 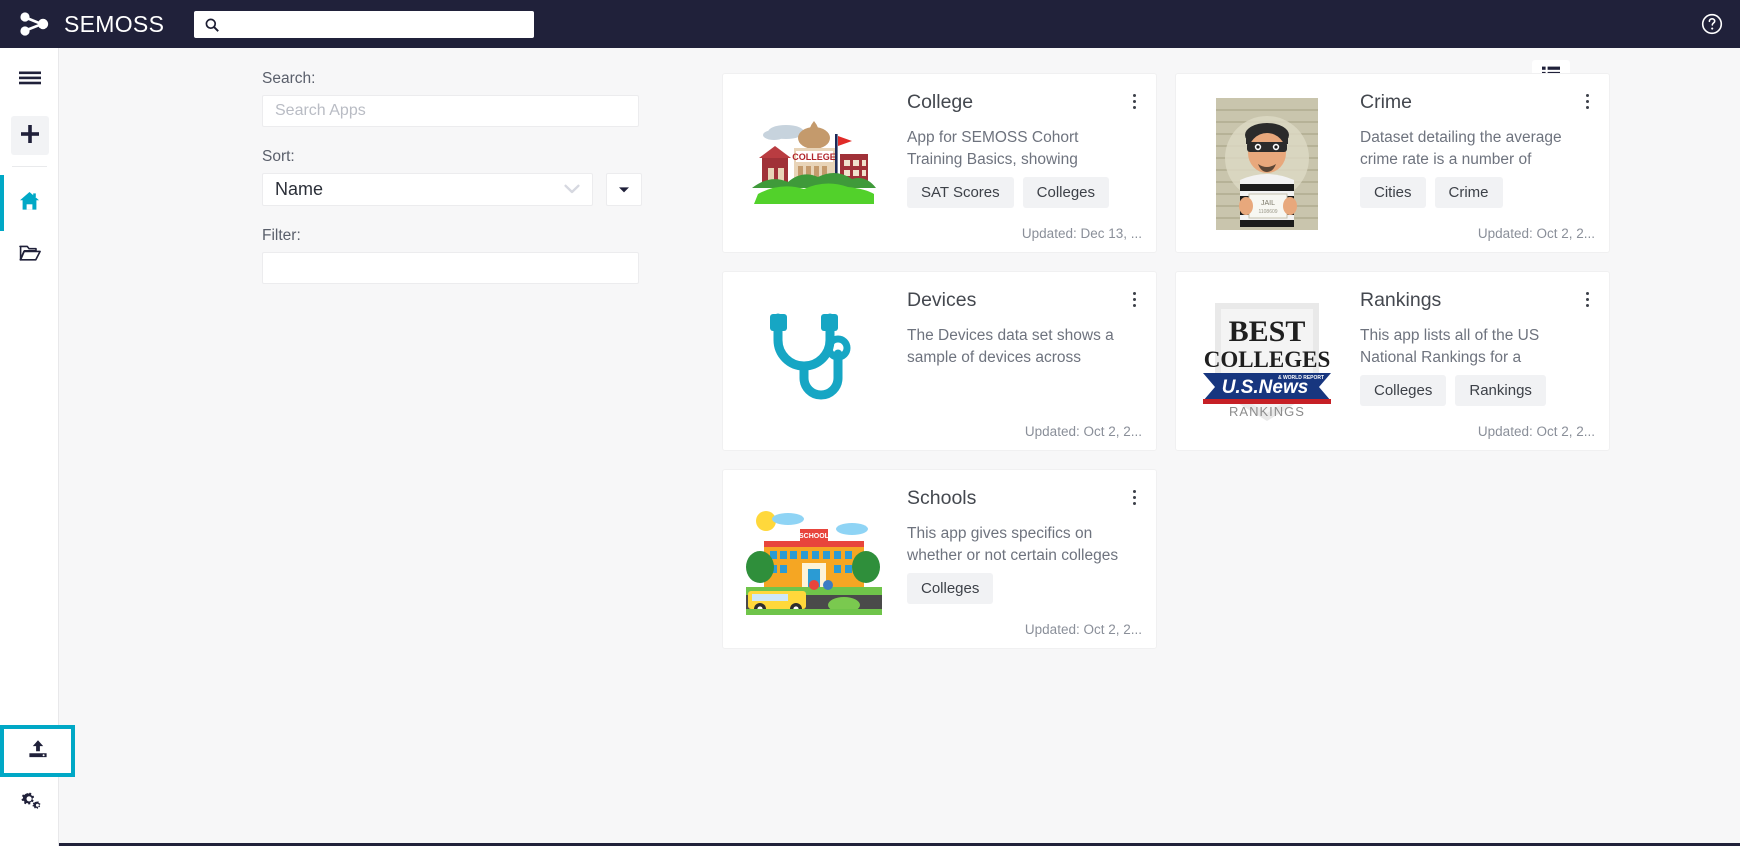 I want to click on svg-text: 1108609, so click(x=1267, y=212).